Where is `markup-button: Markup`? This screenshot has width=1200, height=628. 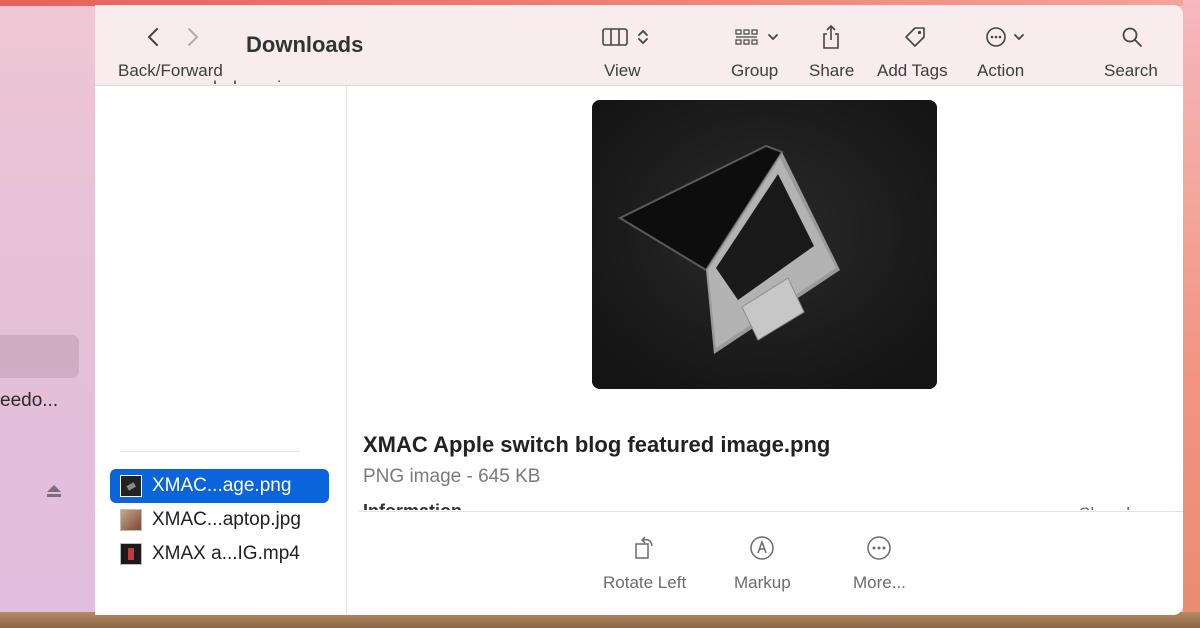 markup-button: Markup is located at coordinates (762, 564).